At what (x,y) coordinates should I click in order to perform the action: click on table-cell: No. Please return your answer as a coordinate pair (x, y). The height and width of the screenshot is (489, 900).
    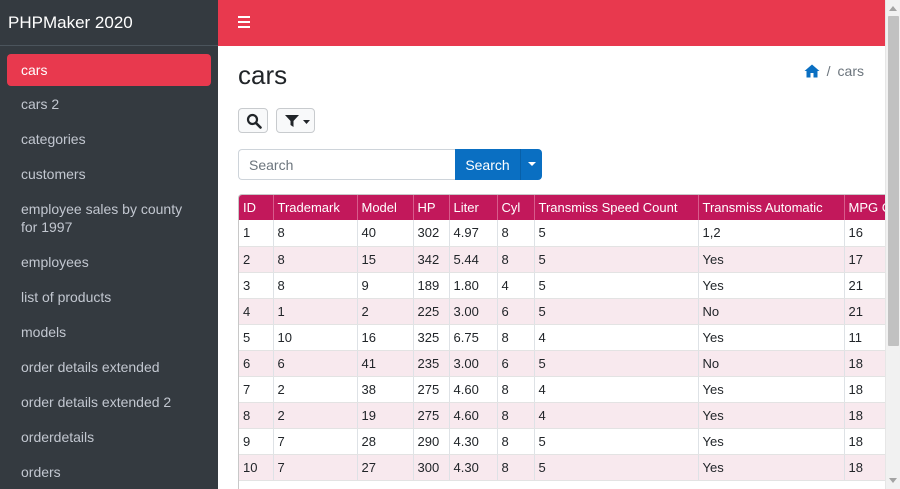
    Looking at the image, I should click on (771, 311).